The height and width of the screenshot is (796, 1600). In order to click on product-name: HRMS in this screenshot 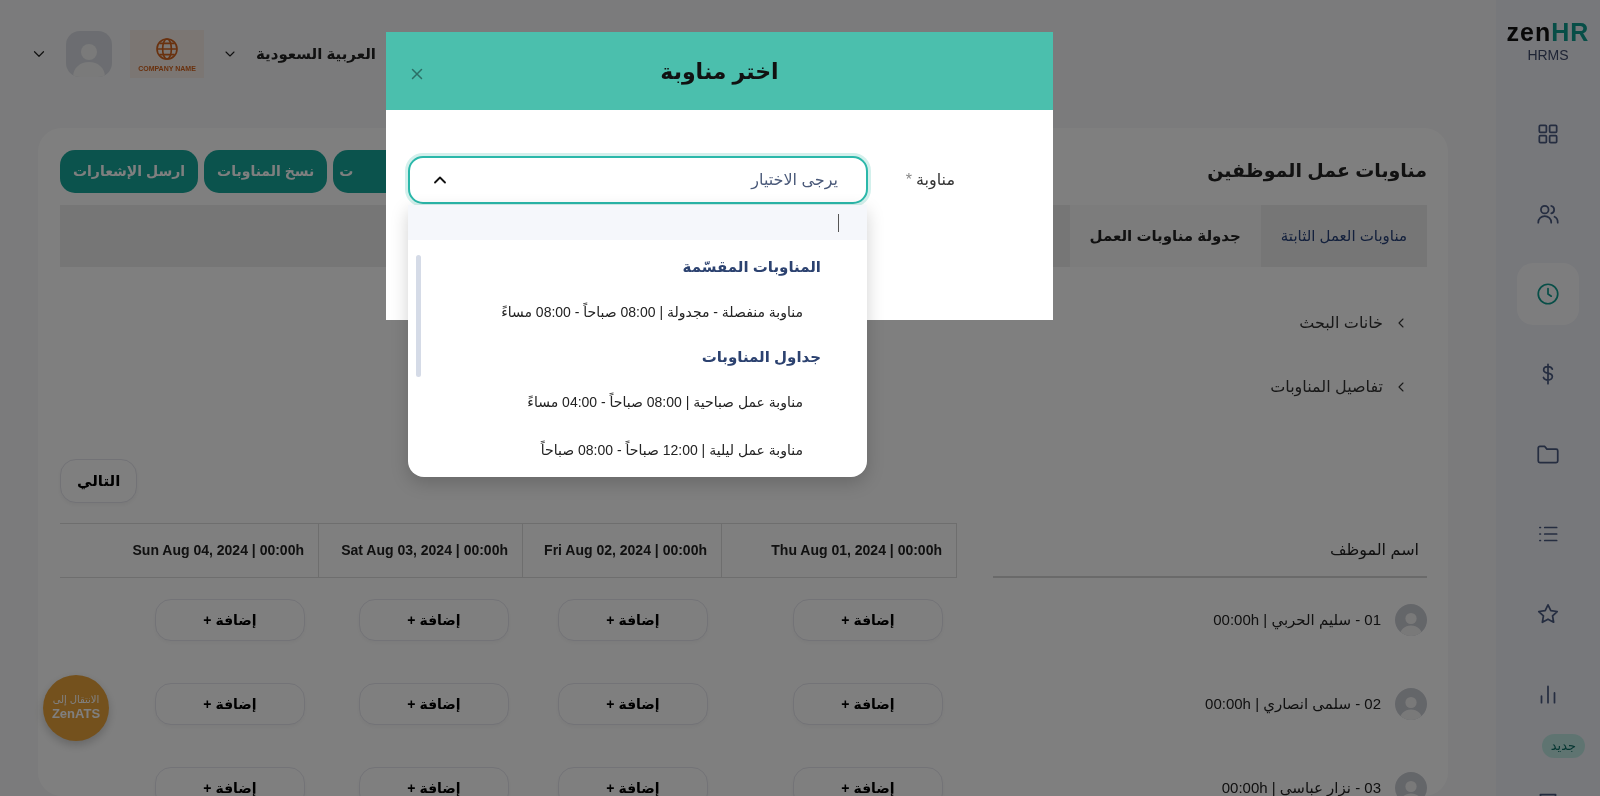, I will do `click(1548, 55)`.